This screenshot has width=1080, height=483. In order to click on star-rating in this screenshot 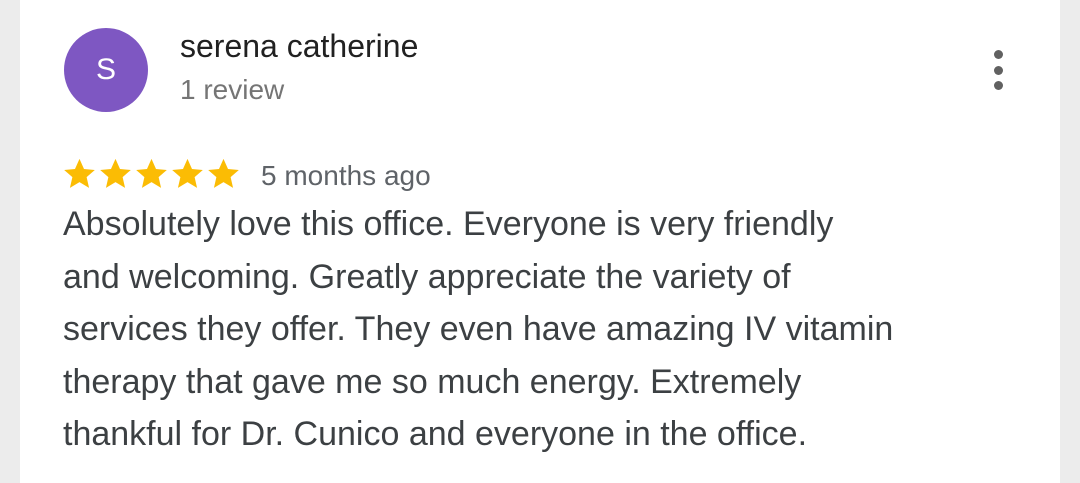, I will do `click(151, 174)`.